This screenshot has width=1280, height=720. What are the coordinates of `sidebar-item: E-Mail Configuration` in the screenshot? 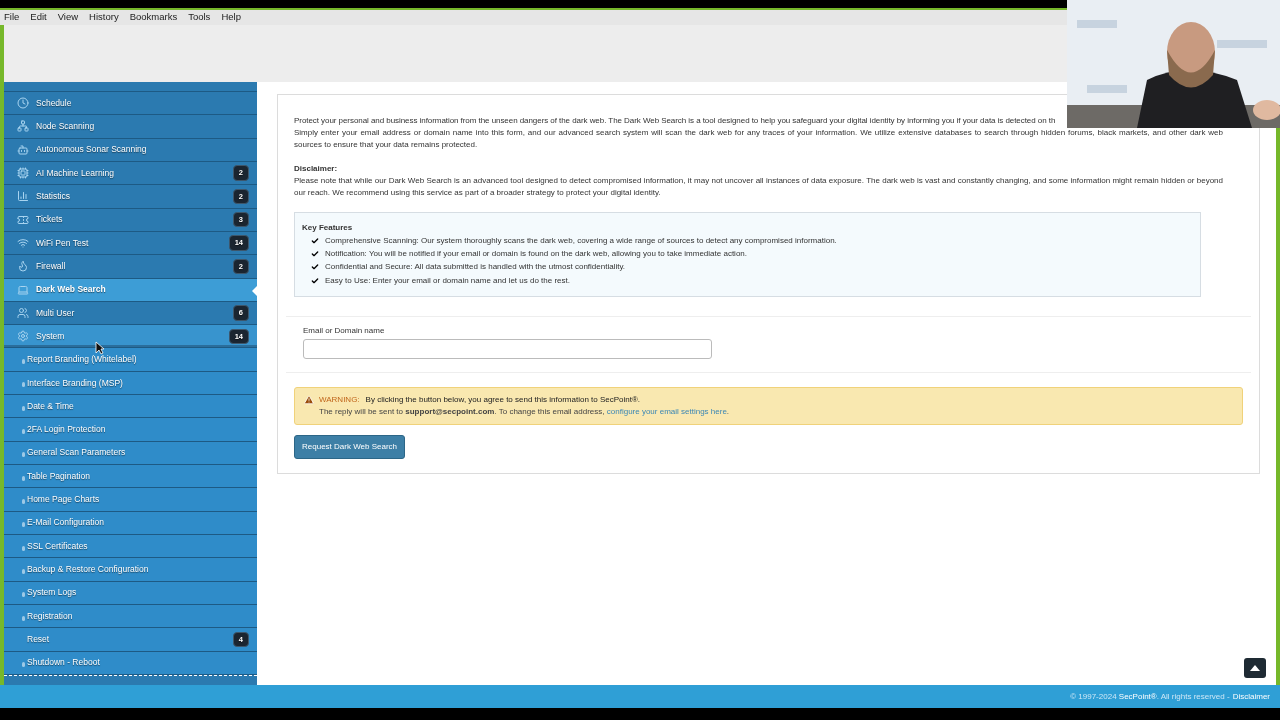 It's located at (130, 523).